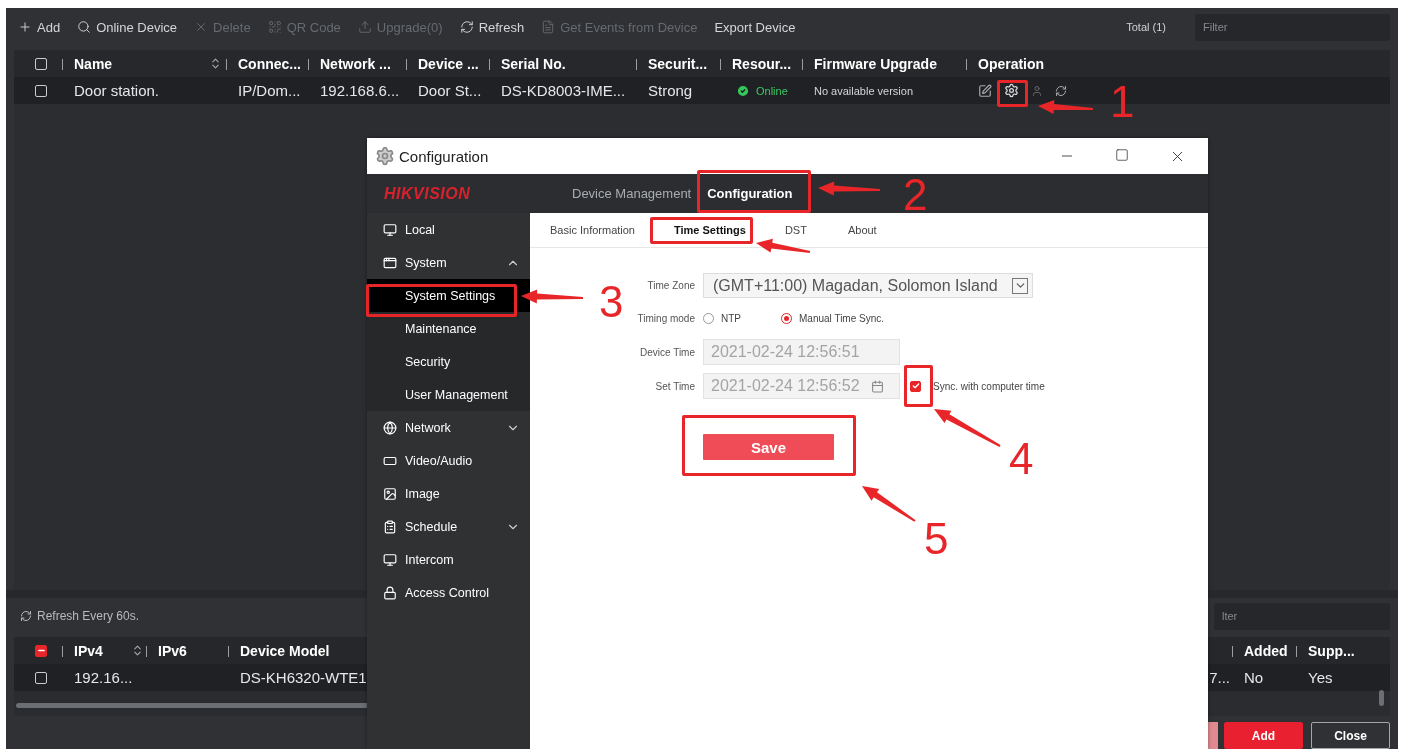 The width and height of the screenshot is (1402, 749). I want to click on list-icon, so click(390, 526).